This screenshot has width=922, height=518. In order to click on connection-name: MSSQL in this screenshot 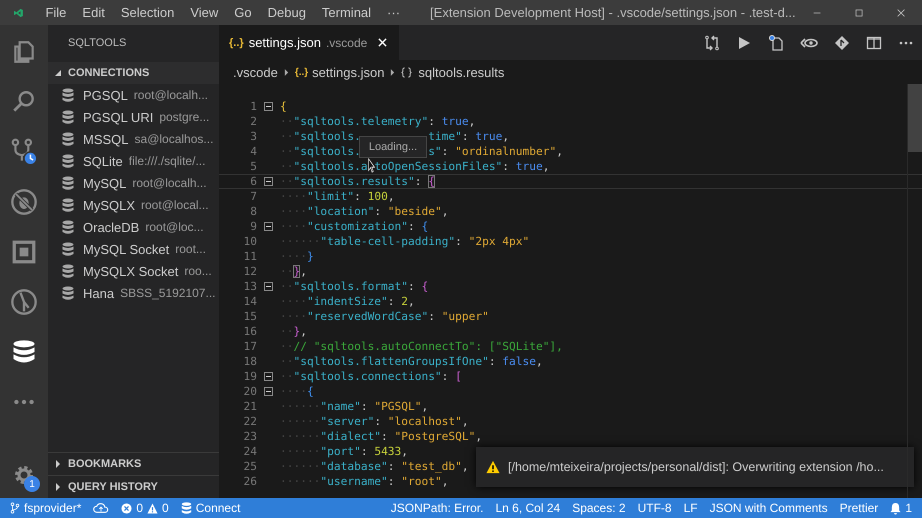, I will do `click(106, 139)`.